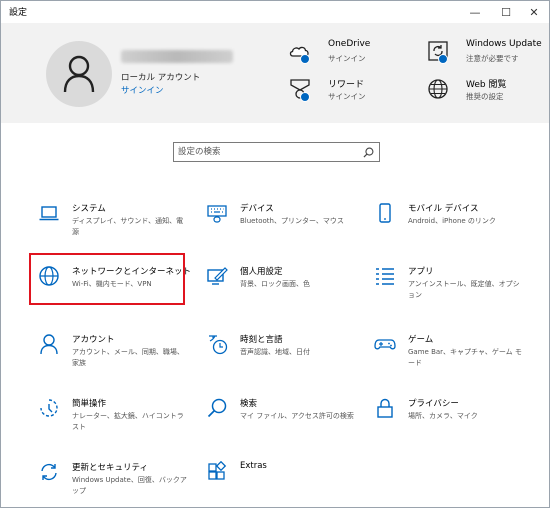  I want to click on tile-description: Android、iPhone のリンク, so click(452, 221).